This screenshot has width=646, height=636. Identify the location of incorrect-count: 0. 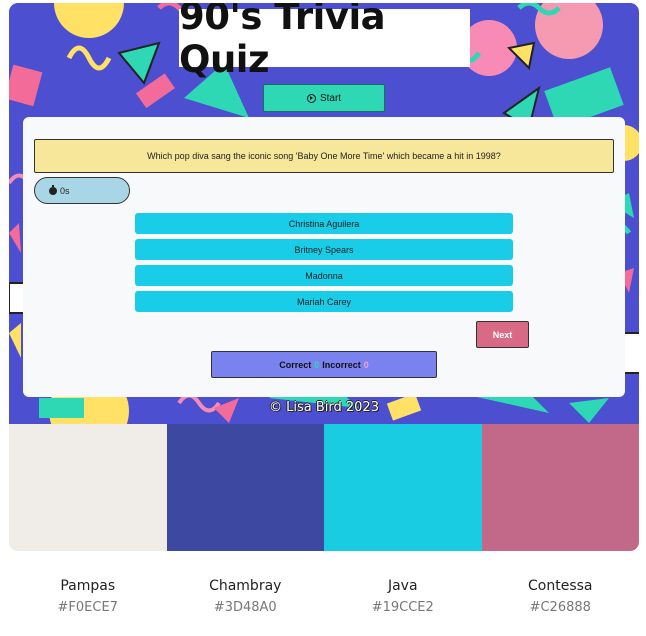
(366, 364).